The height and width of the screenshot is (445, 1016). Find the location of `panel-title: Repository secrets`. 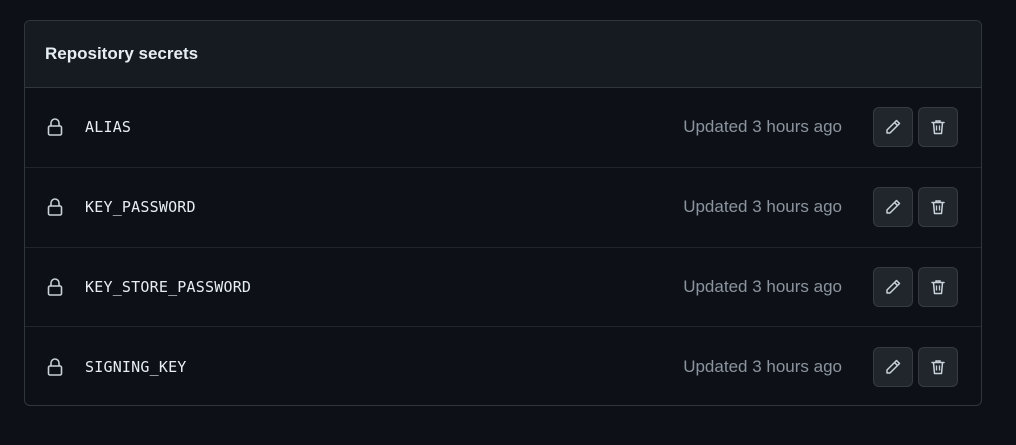

panel-title: Repository secrets is located at coordinates (122, 53).